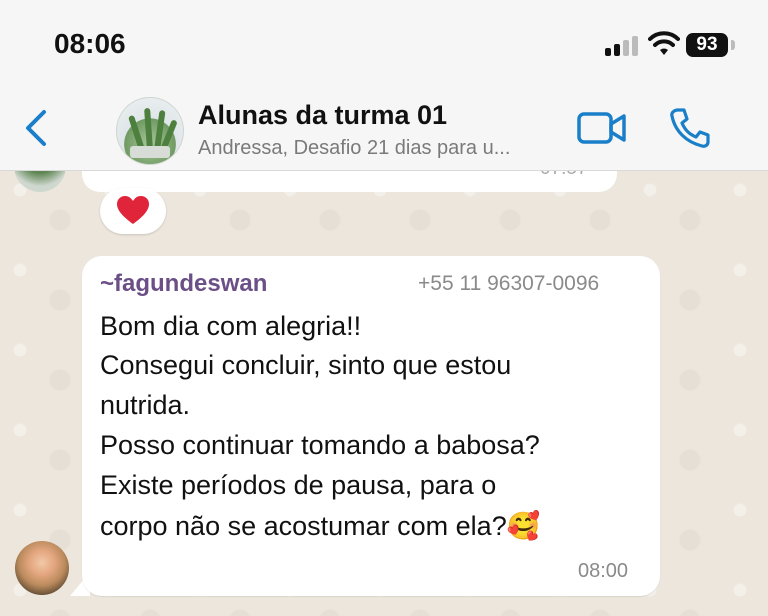 The image size is (768, 616). Describe the element at coordinates (145, 405) in the screenshot. I see `message-line: nutrida.` at that location.